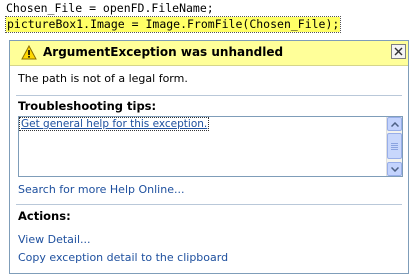 The width and height of the screenshot is (415, 280). I want to click on warning-icon, so click(29, 52).